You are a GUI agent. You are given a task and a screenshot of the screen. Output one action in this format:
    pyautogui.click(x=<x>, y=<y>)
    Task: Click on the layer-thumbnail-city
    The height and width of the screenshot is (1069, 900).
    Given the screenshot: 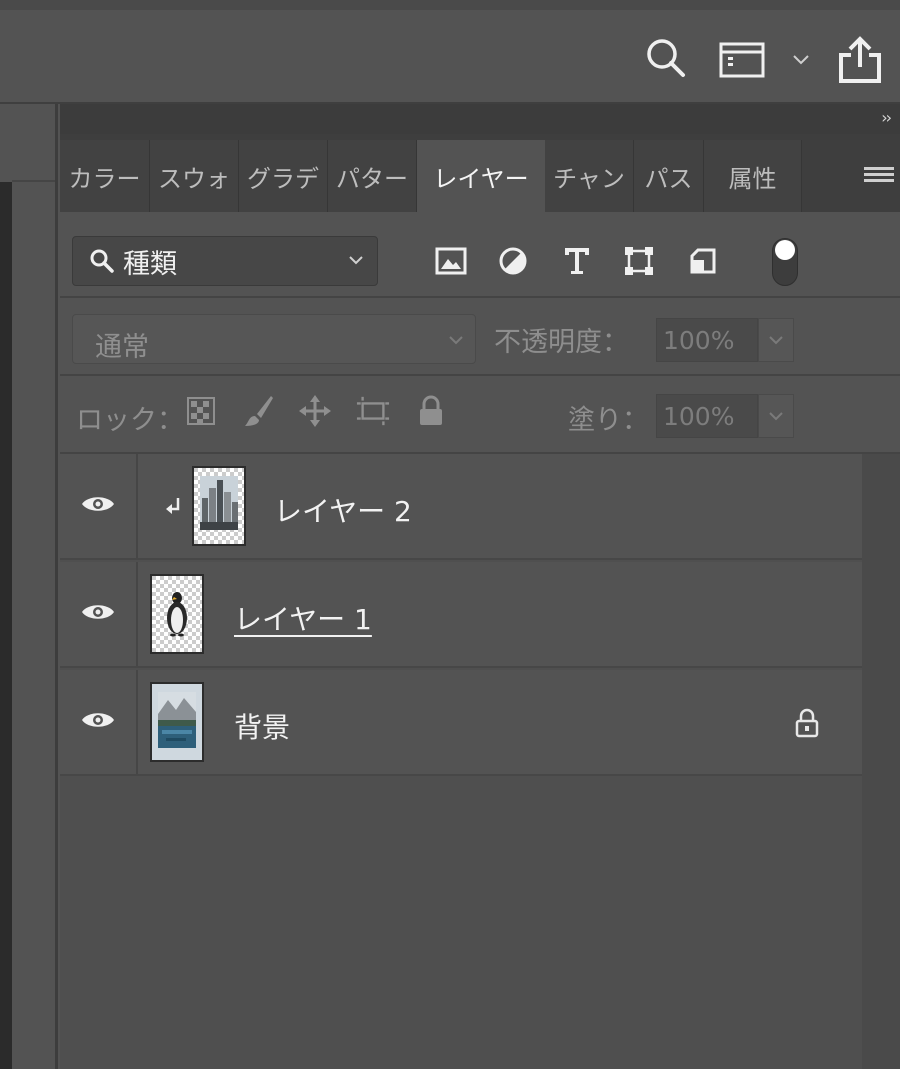 What is the action you would take?
    pyautogui.click(x=219, y=506)
    